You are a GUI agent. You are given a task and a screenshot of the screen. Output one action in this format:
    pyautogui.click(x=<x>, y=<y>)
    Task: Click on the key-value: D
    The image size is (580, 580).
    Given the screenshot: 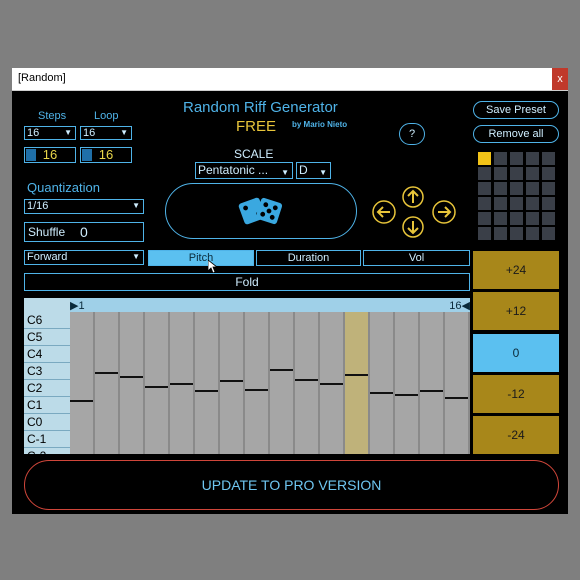 What is the action you would take?
    pyautogui.click(x=303, y=170)
    